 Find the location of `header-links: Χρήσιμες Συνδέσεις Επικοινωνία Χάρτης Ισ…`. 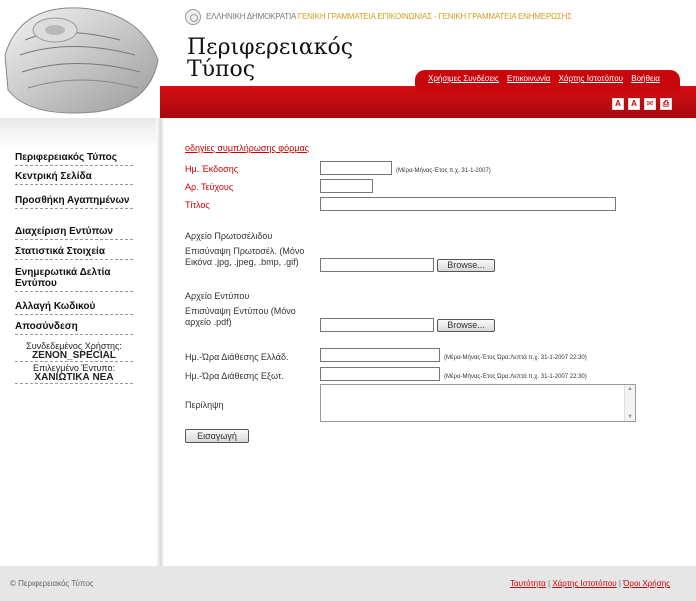

header-links: Χρήσιμες Συνδέσεις Επικοινωνία Χάρτης Ισ… is located at coordinates (547, 78).